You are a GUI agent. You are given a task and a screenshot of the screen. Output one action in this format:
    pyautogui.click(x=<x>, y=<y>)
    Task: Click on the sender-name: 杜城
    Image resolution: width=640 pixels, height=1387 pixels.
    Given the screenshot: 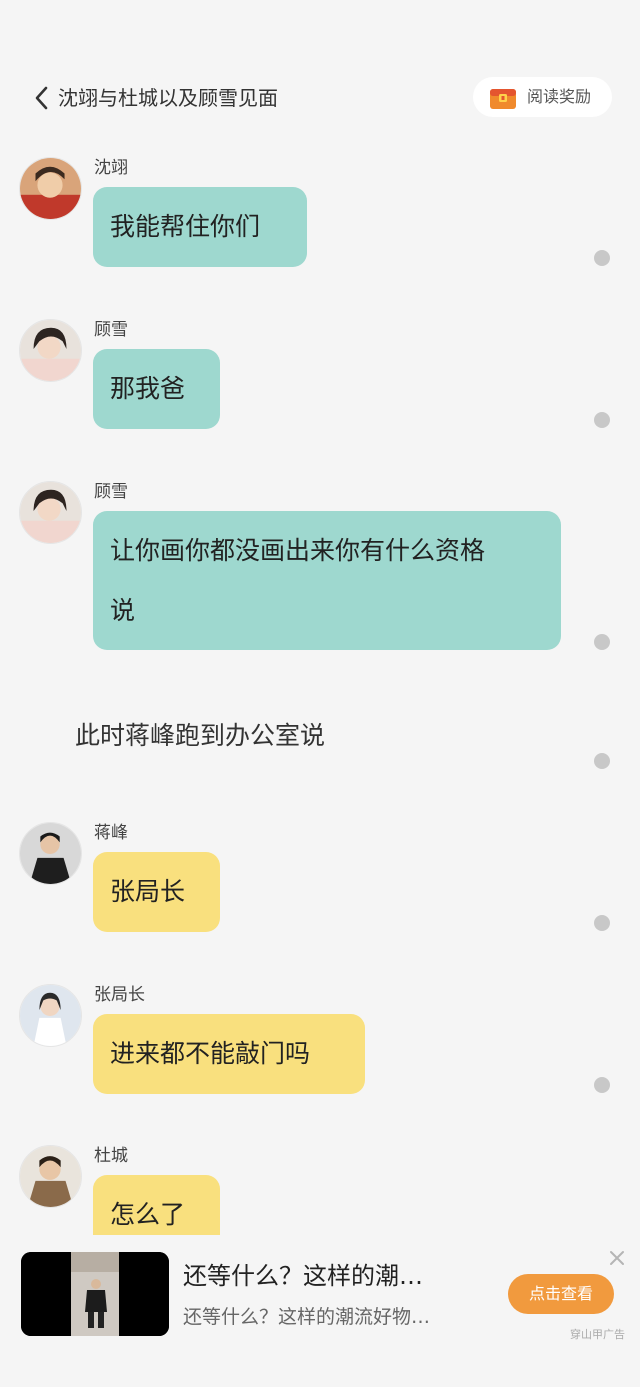 What is the action you would take?
    pyautogui.click(x=111, y=1156)
    